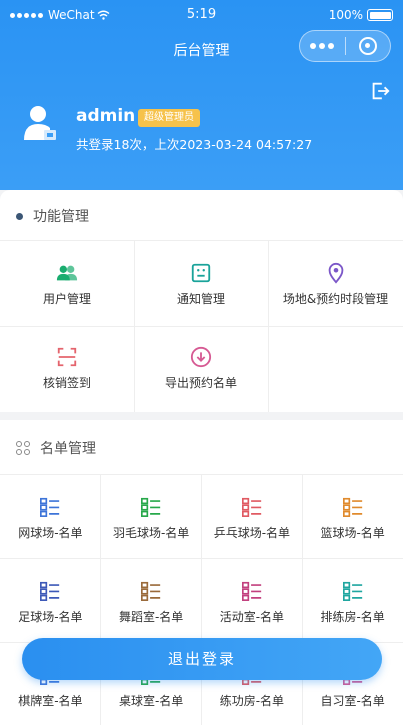 The height and width of the screenshot is (725, 403). I want to click on battery-percent: 100%, so click(345, 15).